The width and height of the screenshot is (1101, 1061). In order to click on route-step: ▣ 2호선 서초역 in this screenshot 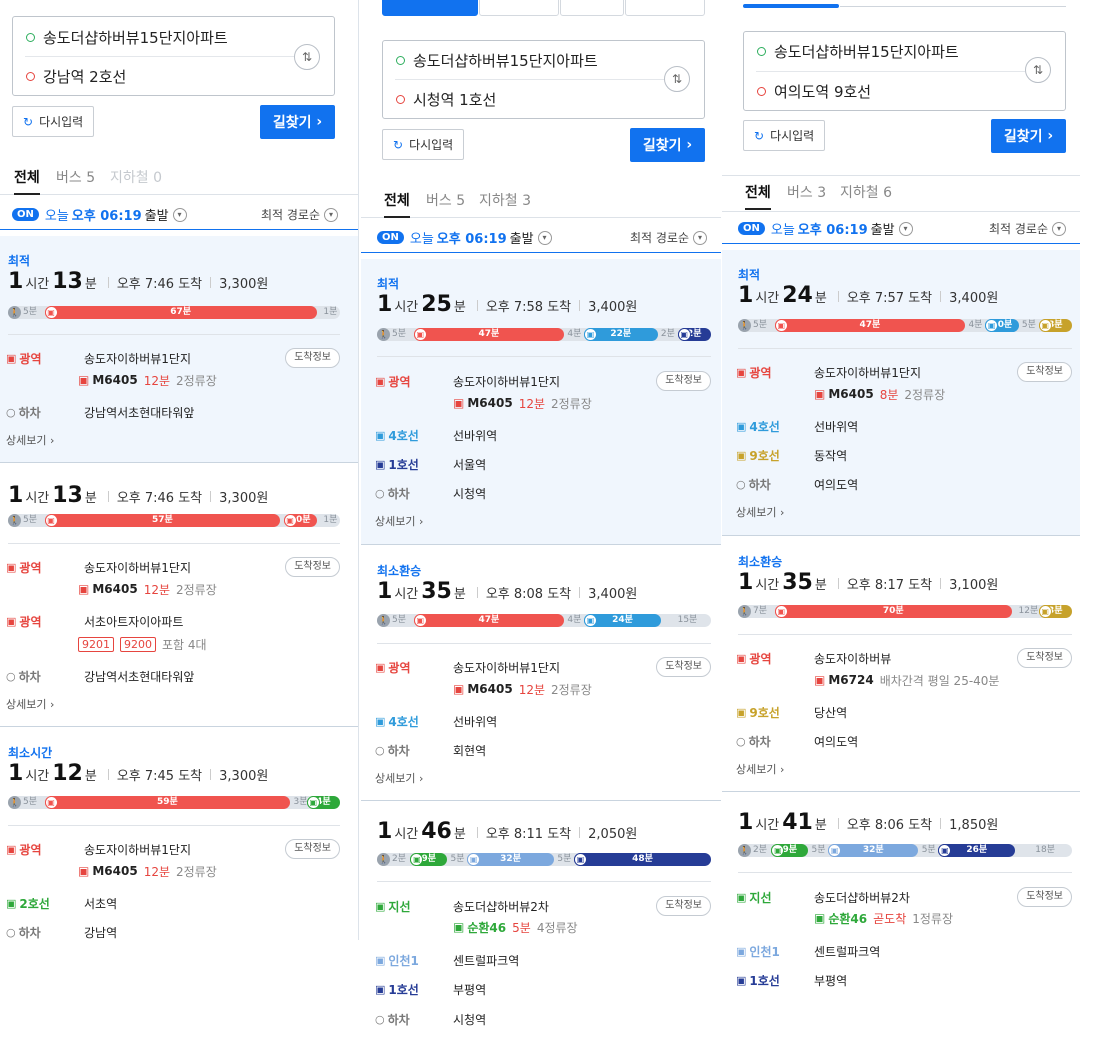, I will do `click(62, 904)`.